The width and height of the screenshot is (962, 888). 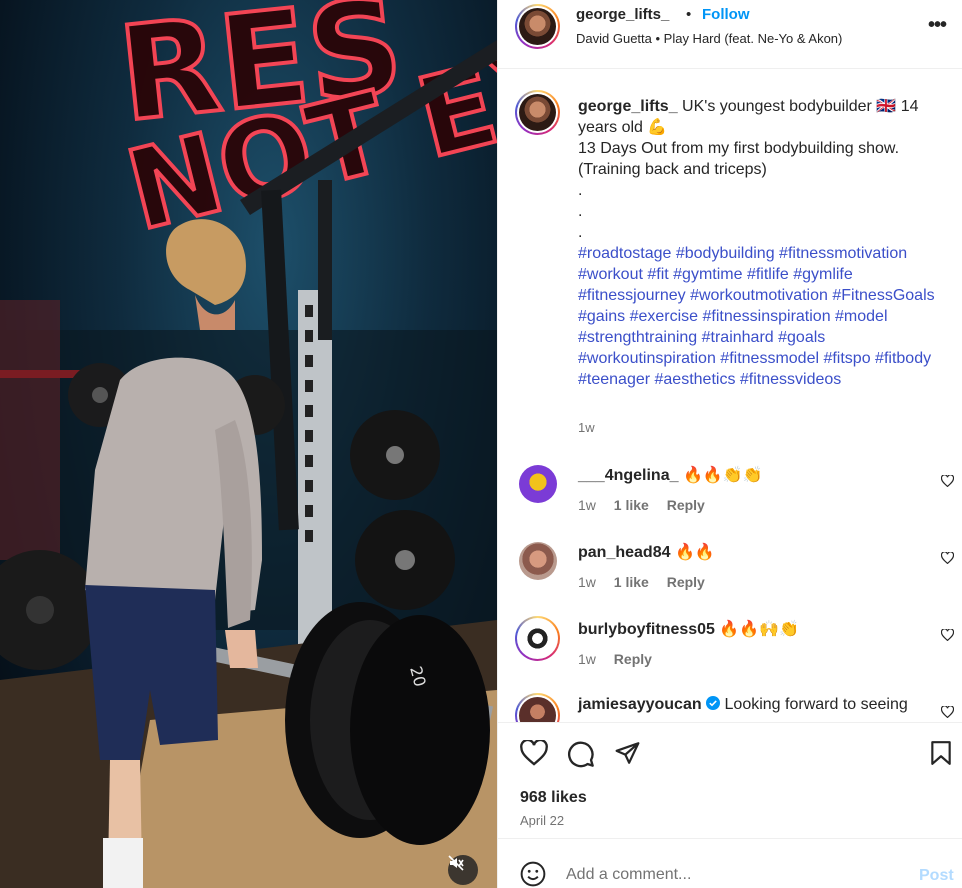 I want to click on caption-author-avatar, so click(x=537, y=112).